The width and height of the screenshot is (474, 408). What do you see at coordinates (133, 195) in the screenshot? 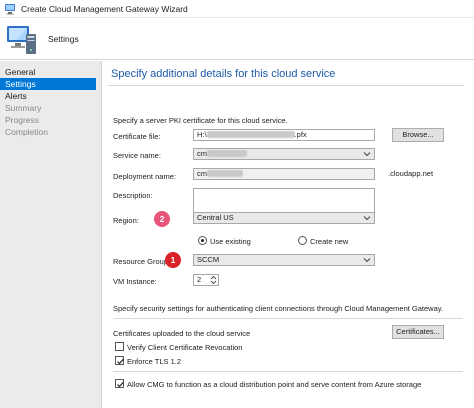
I see `description-label: Description:` at bounding box center [133, 195].